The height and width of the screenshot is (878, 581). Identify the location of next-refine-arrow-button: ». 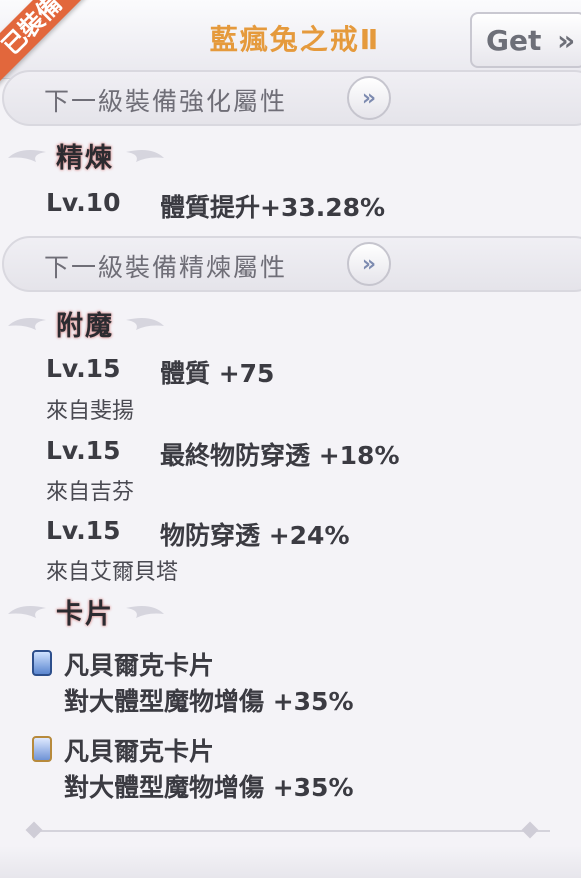
(369, 264).